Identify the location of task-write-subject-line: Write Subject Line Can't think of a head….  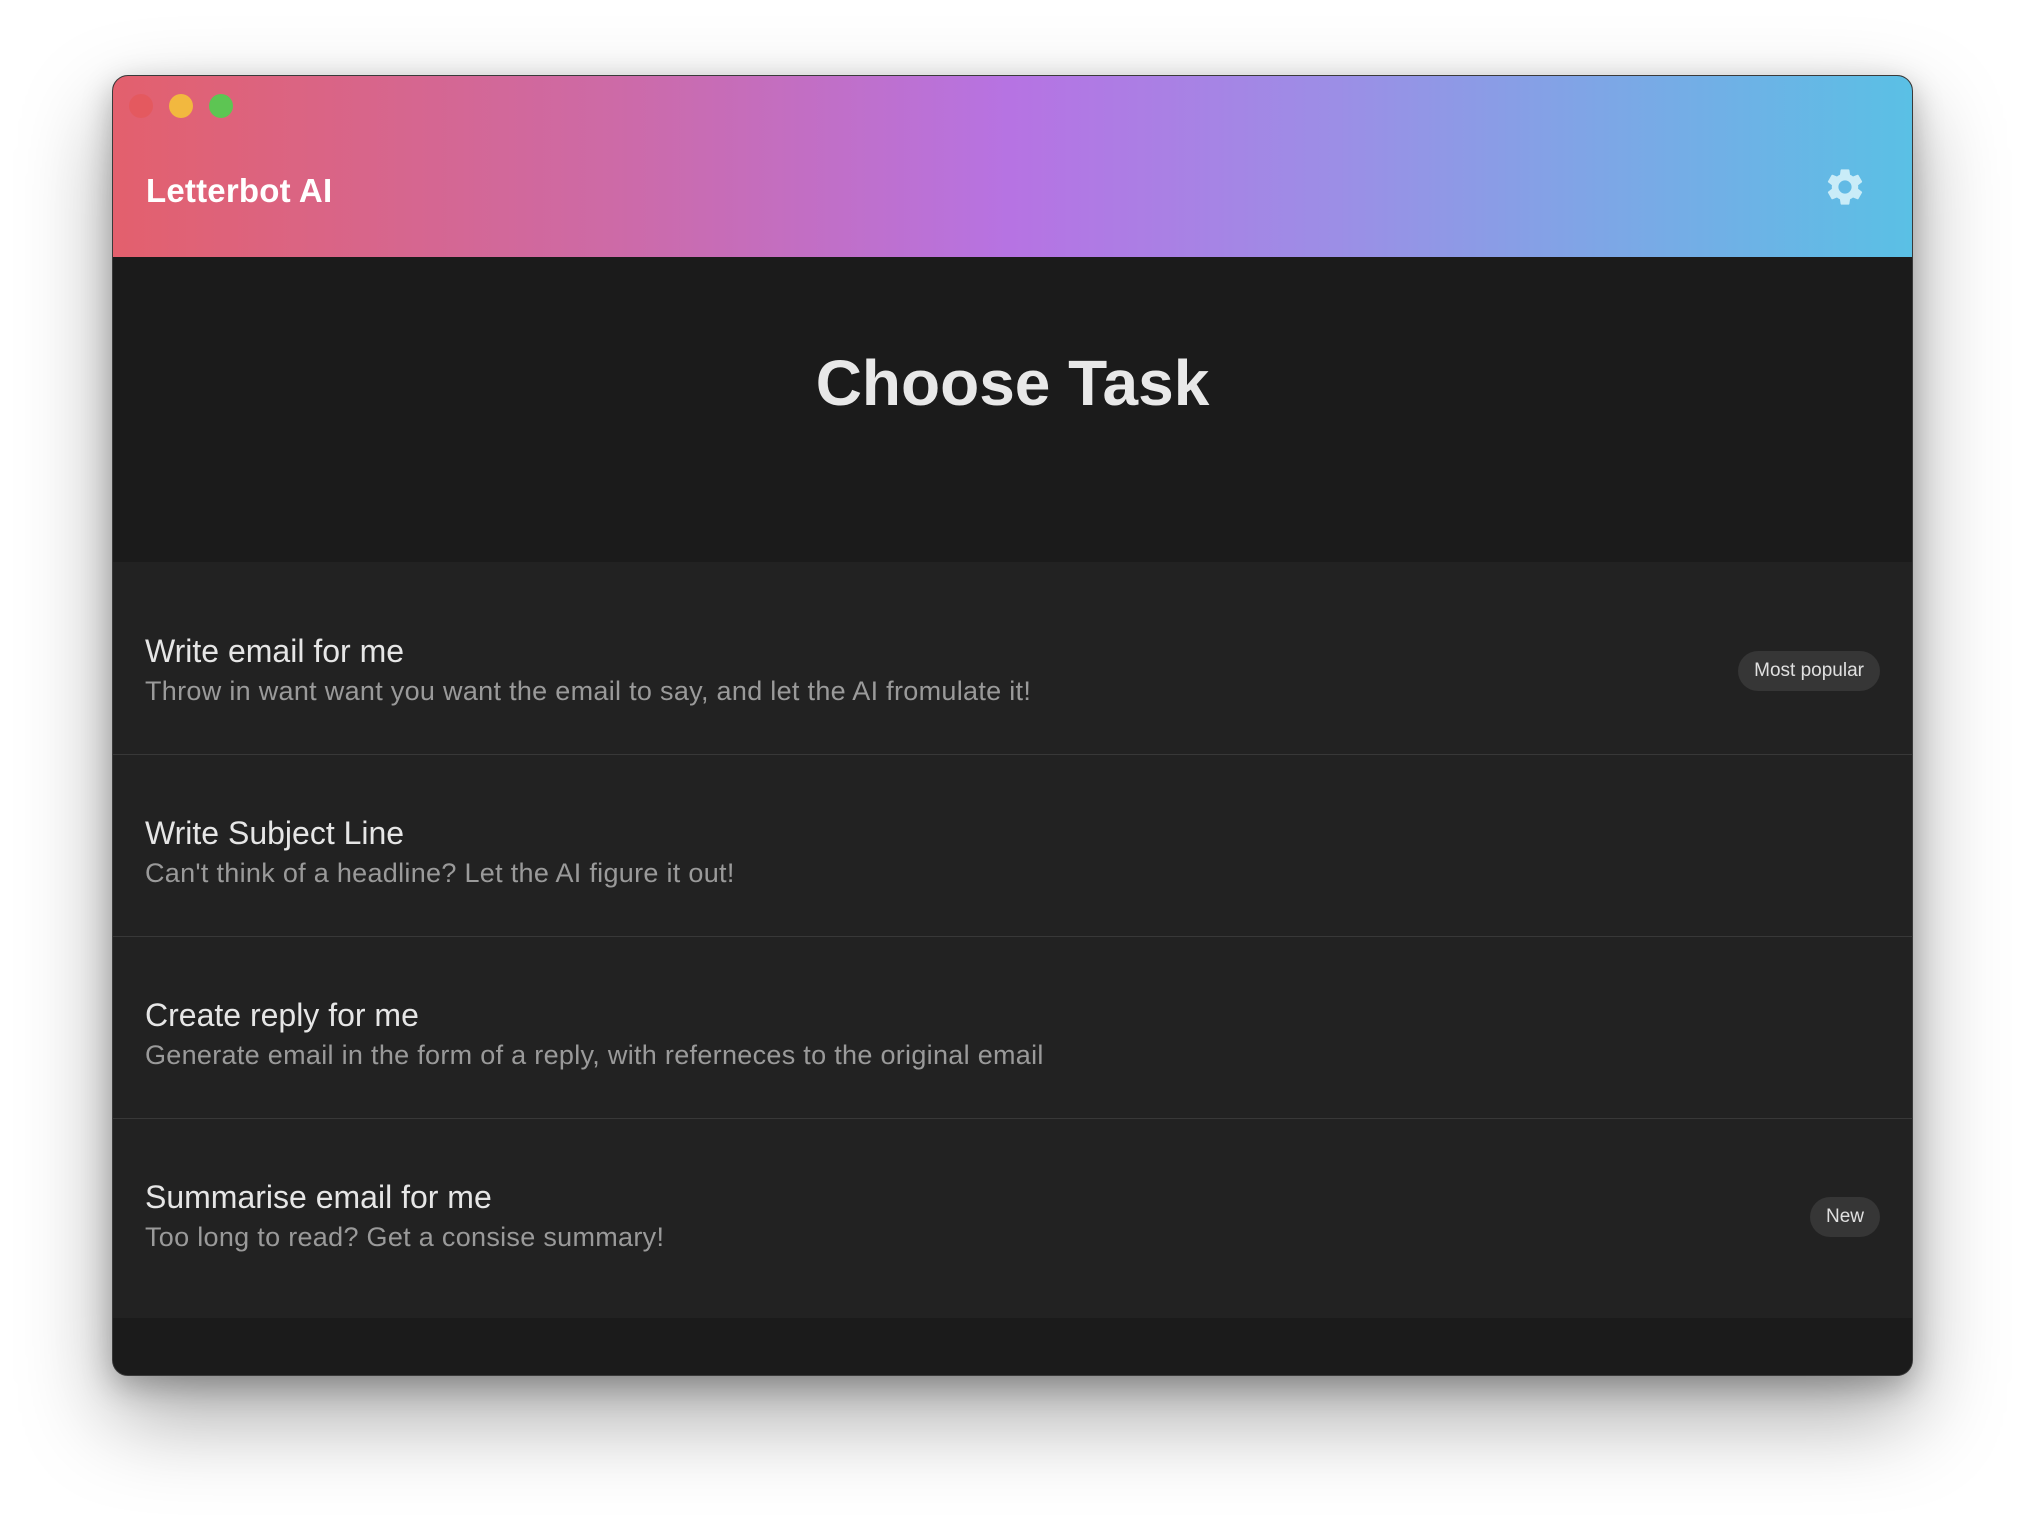
(1012, 846).